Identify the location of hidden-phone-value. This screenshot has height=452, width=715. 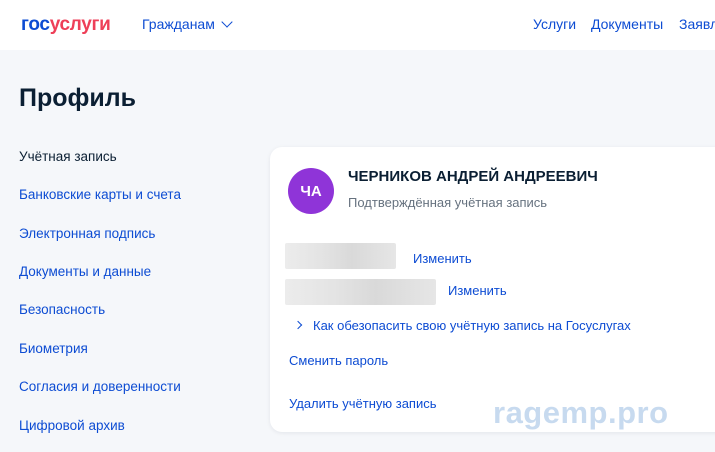
(340, 256).